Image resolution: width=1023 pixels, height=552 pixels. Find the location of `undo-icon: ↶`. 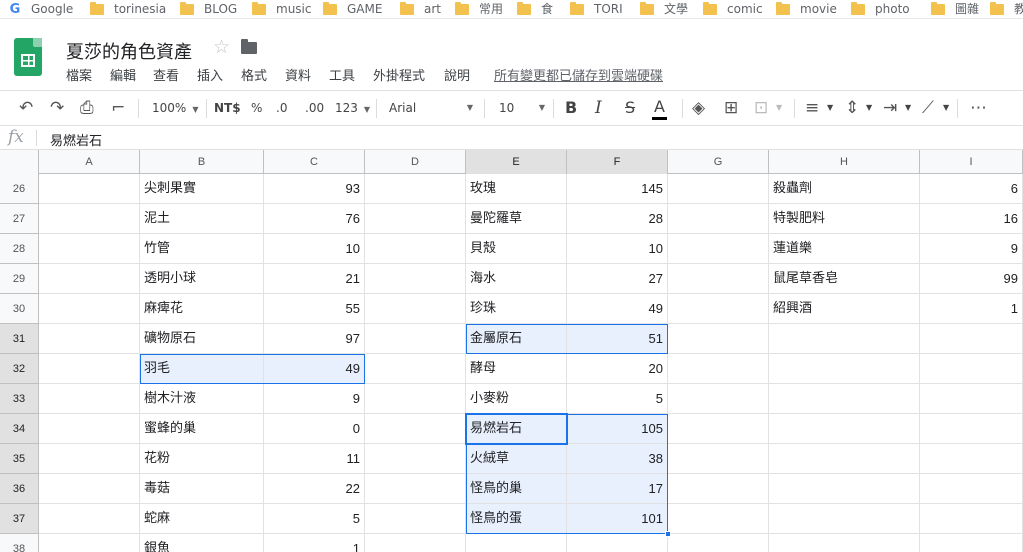

undo-icon: ↶ is located at coordinates (26, 108).